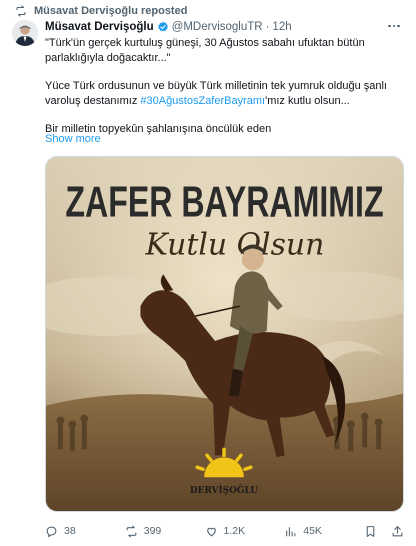  Describe the element at coordinates (224, 202) in the screenshot. I see `image-headline: ZAFER BAYRAMIMIZ` at that location.